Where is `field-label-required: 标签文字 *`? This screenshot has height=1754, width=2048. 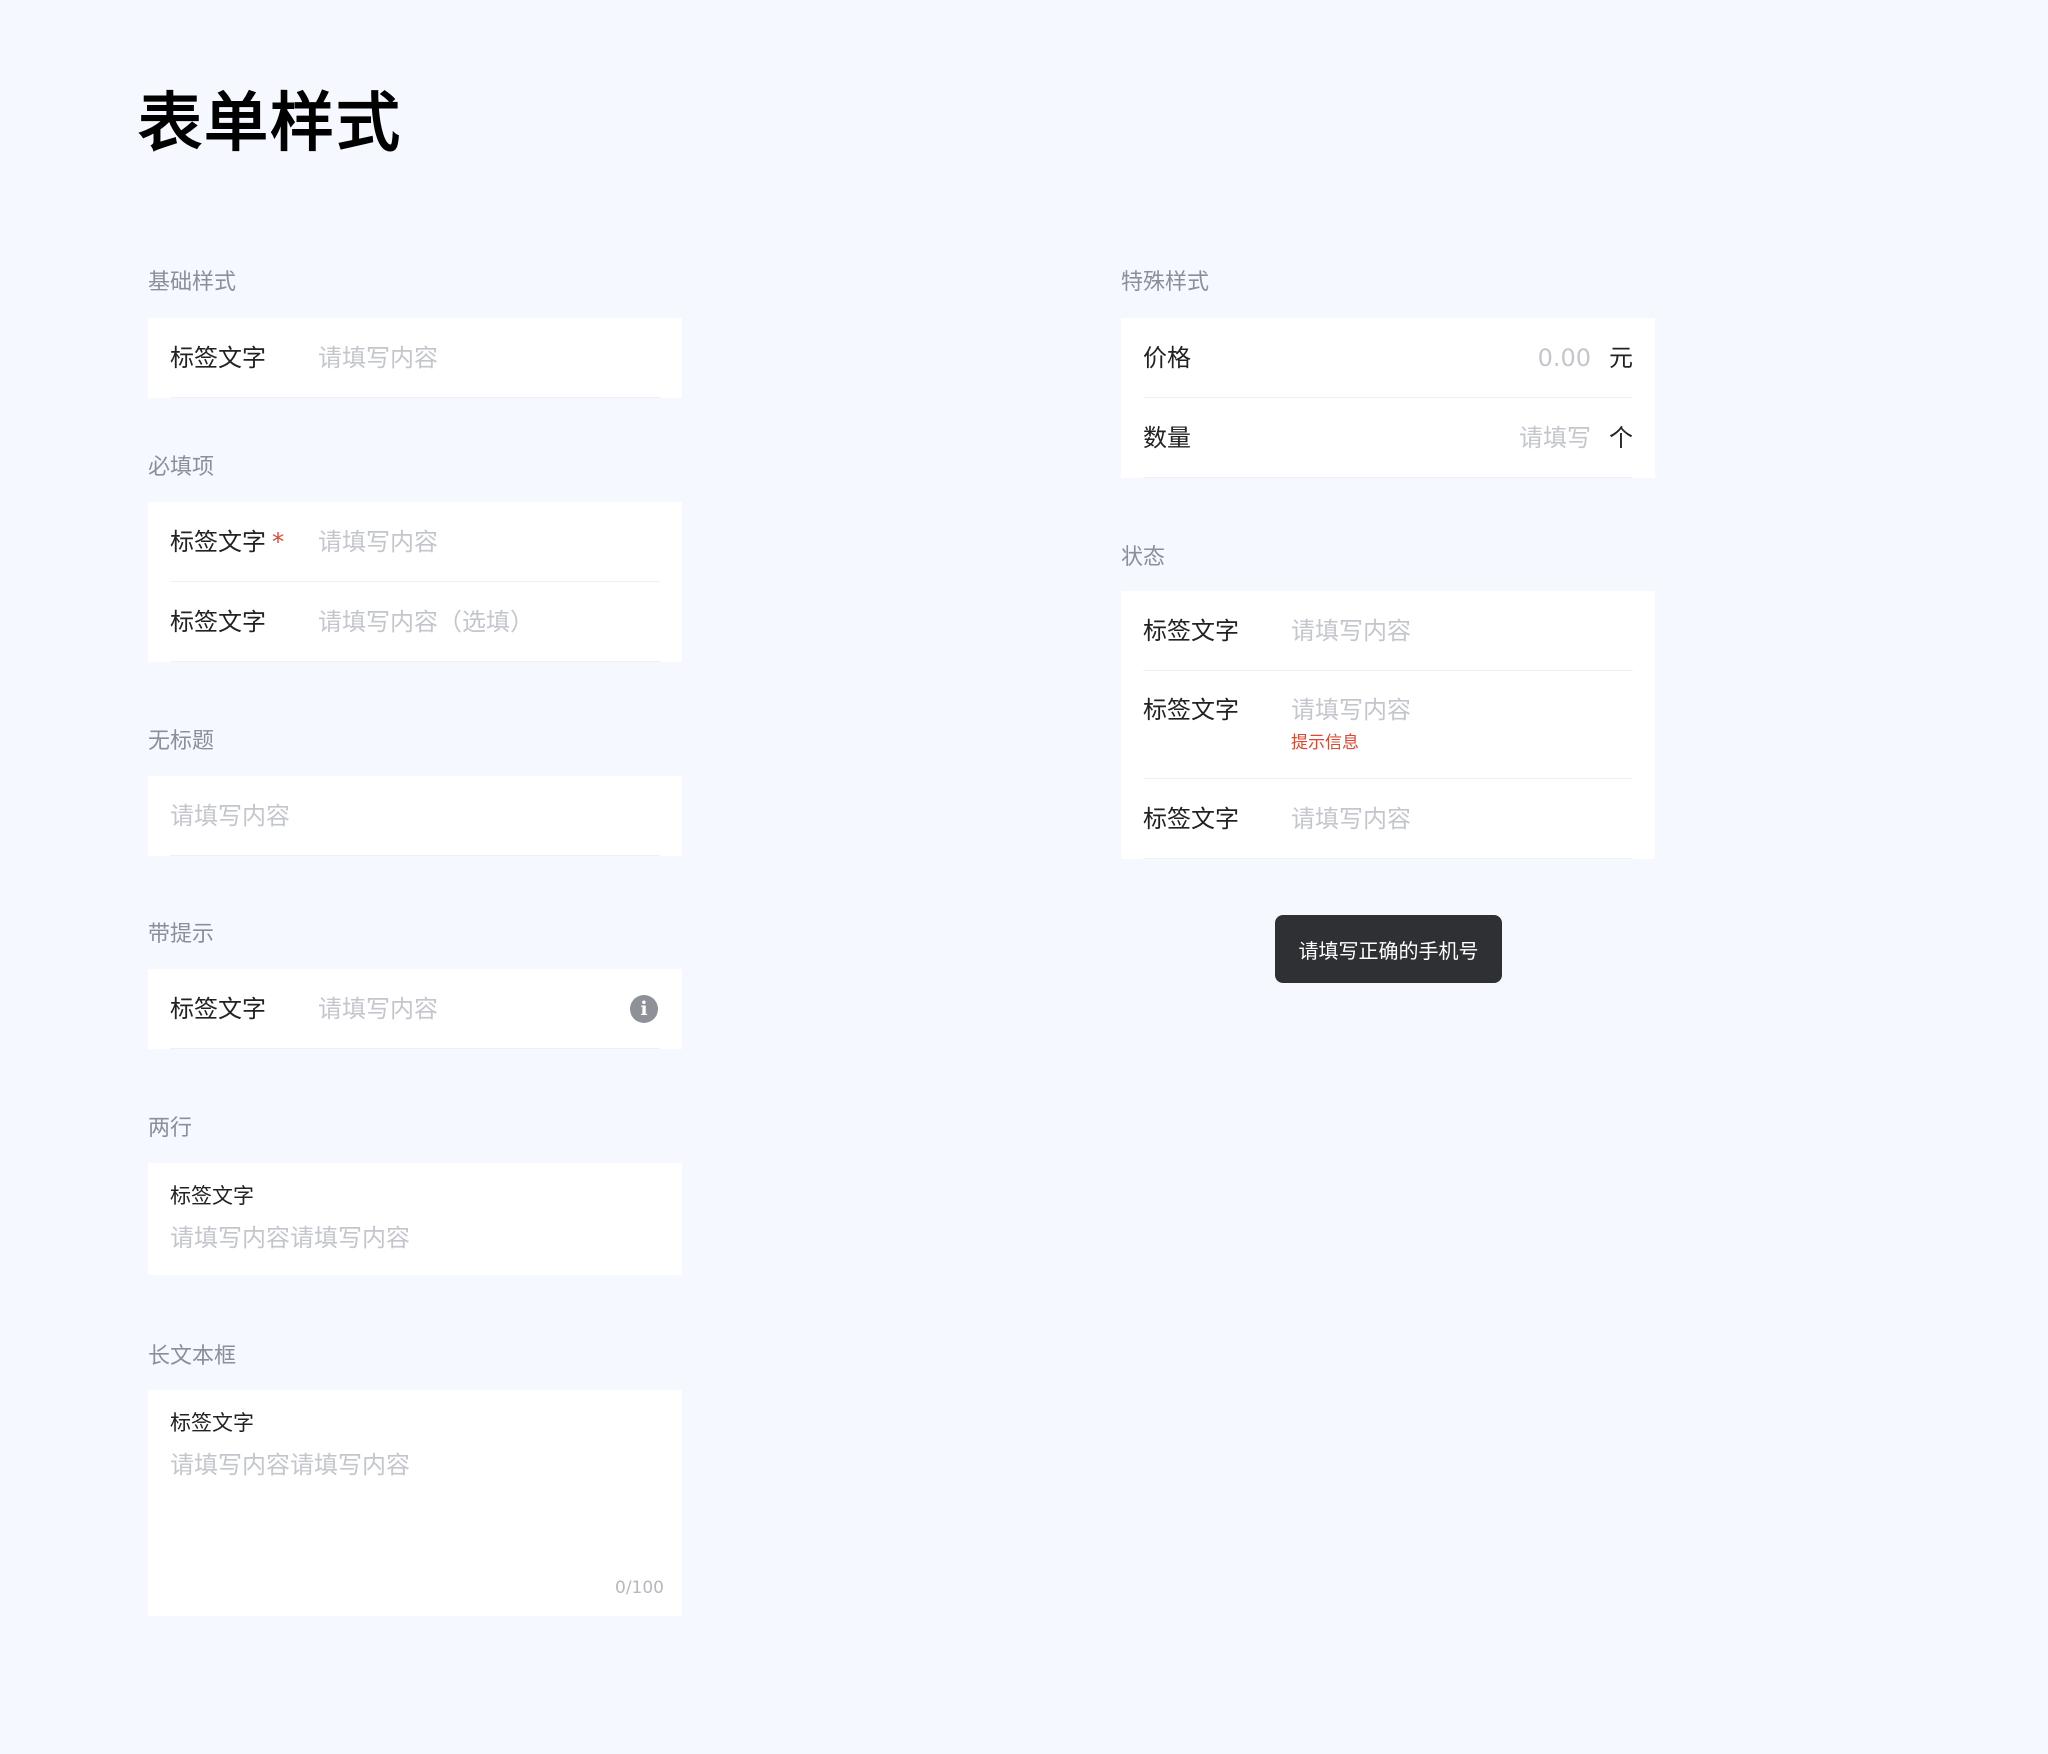
field-label-required: 标签文字 * is located at coordinates (244, 542).